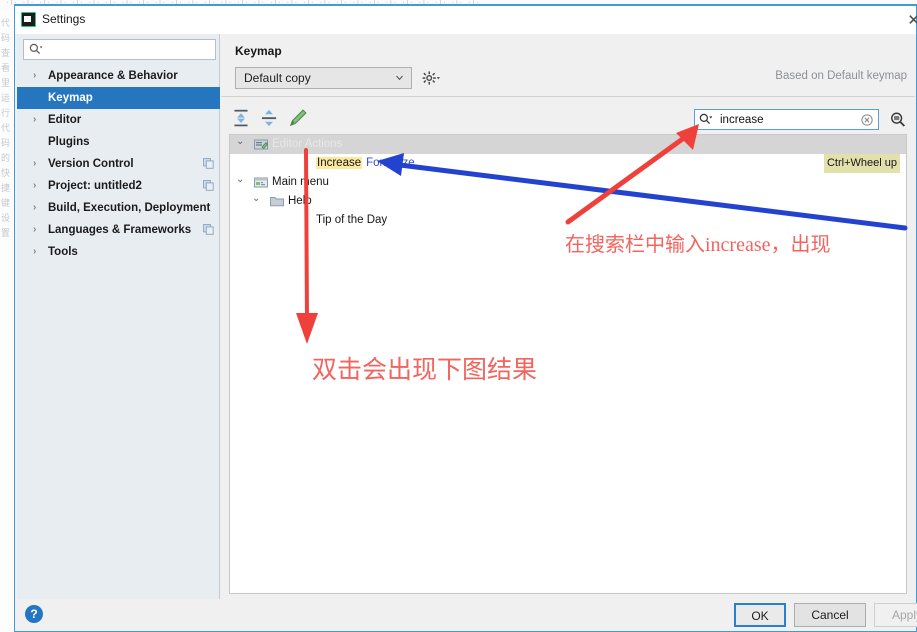 This screenshot has height=632, width=917. I want to click on dialog-footer: ? OK Cancel Apply, so click(466, 615).